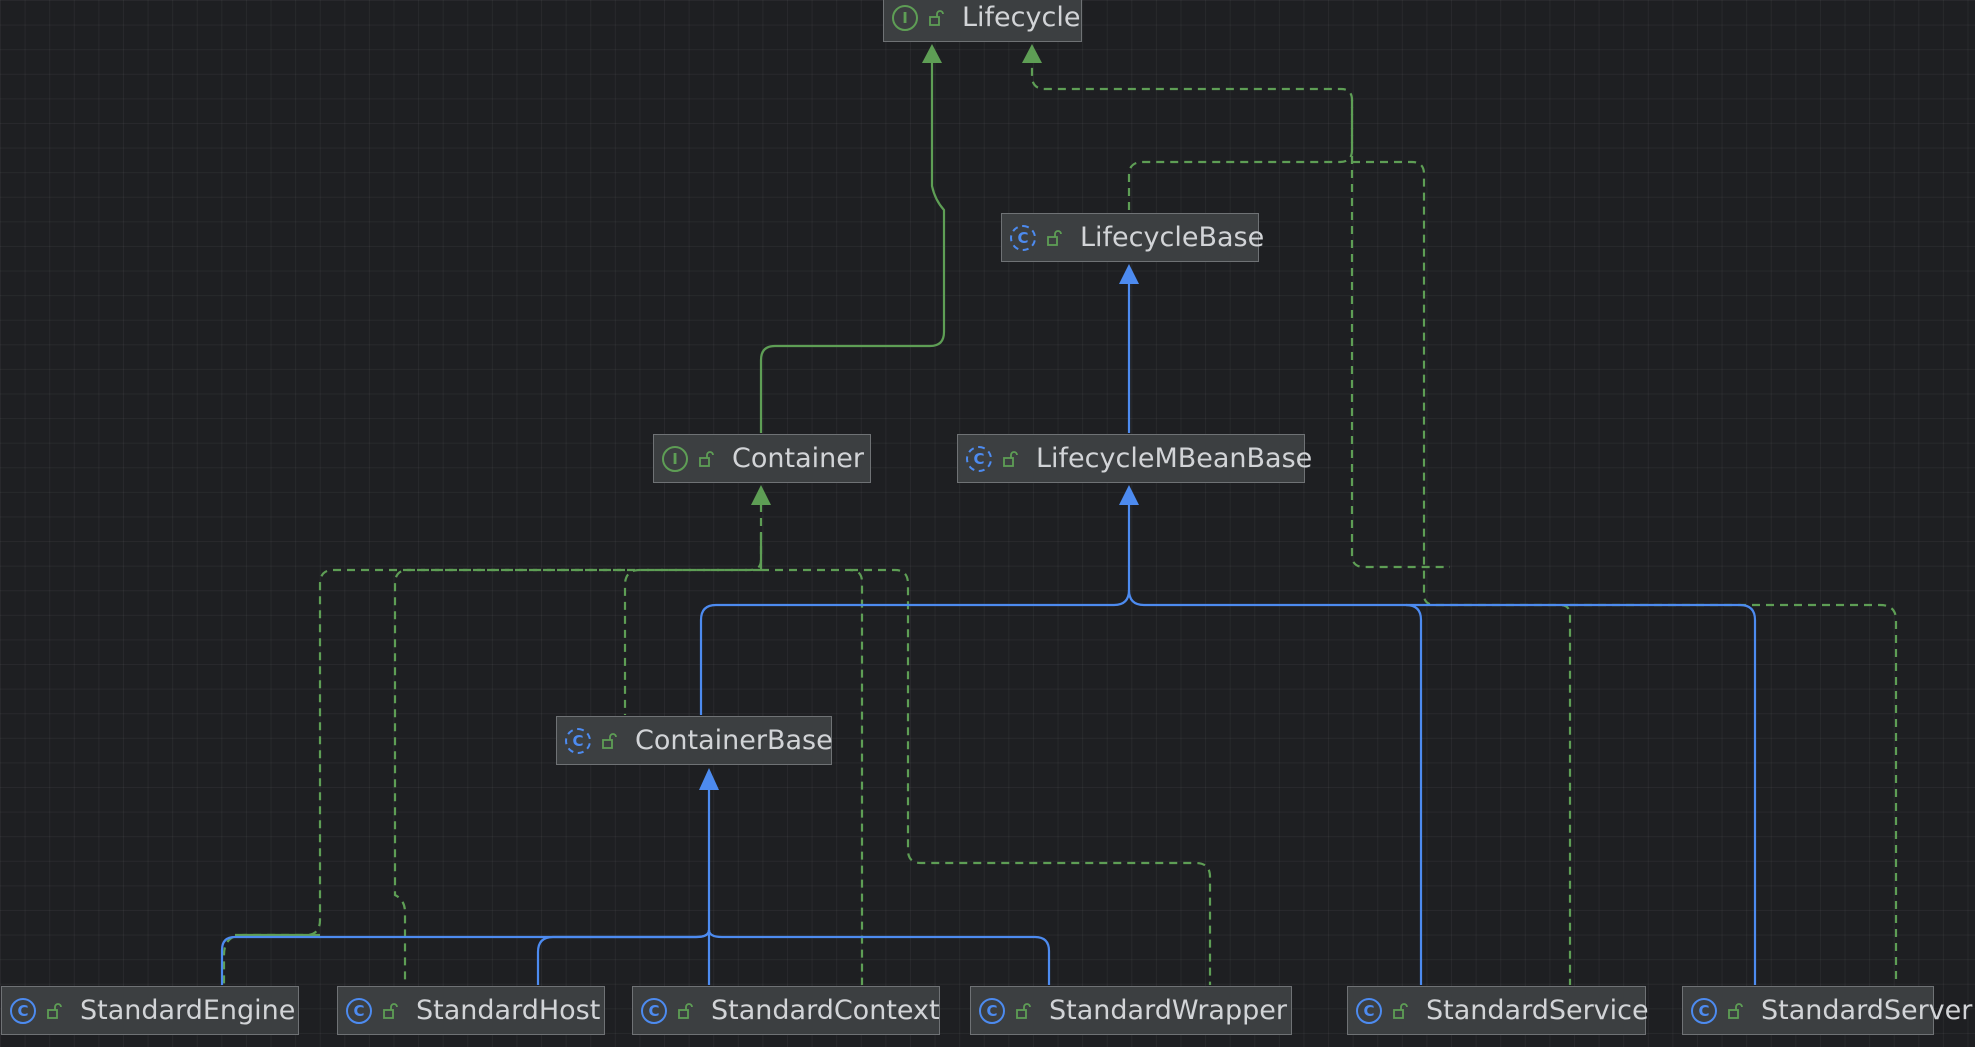 The width and height of the screenshot is (1975, 1047). Describe the element at coordinates (623, 957) in the screenshot. I see `edge-host-to-containerbase` at that location.